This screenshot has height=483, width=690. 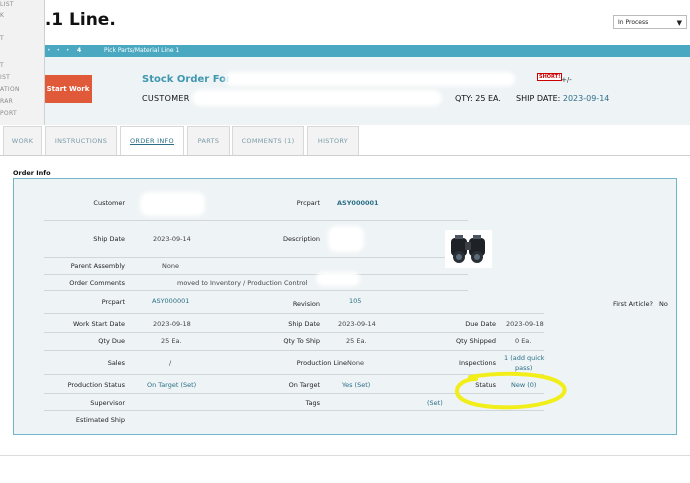 I want to click on chevron-down-icon: ▼, so click(x=679, y=23).